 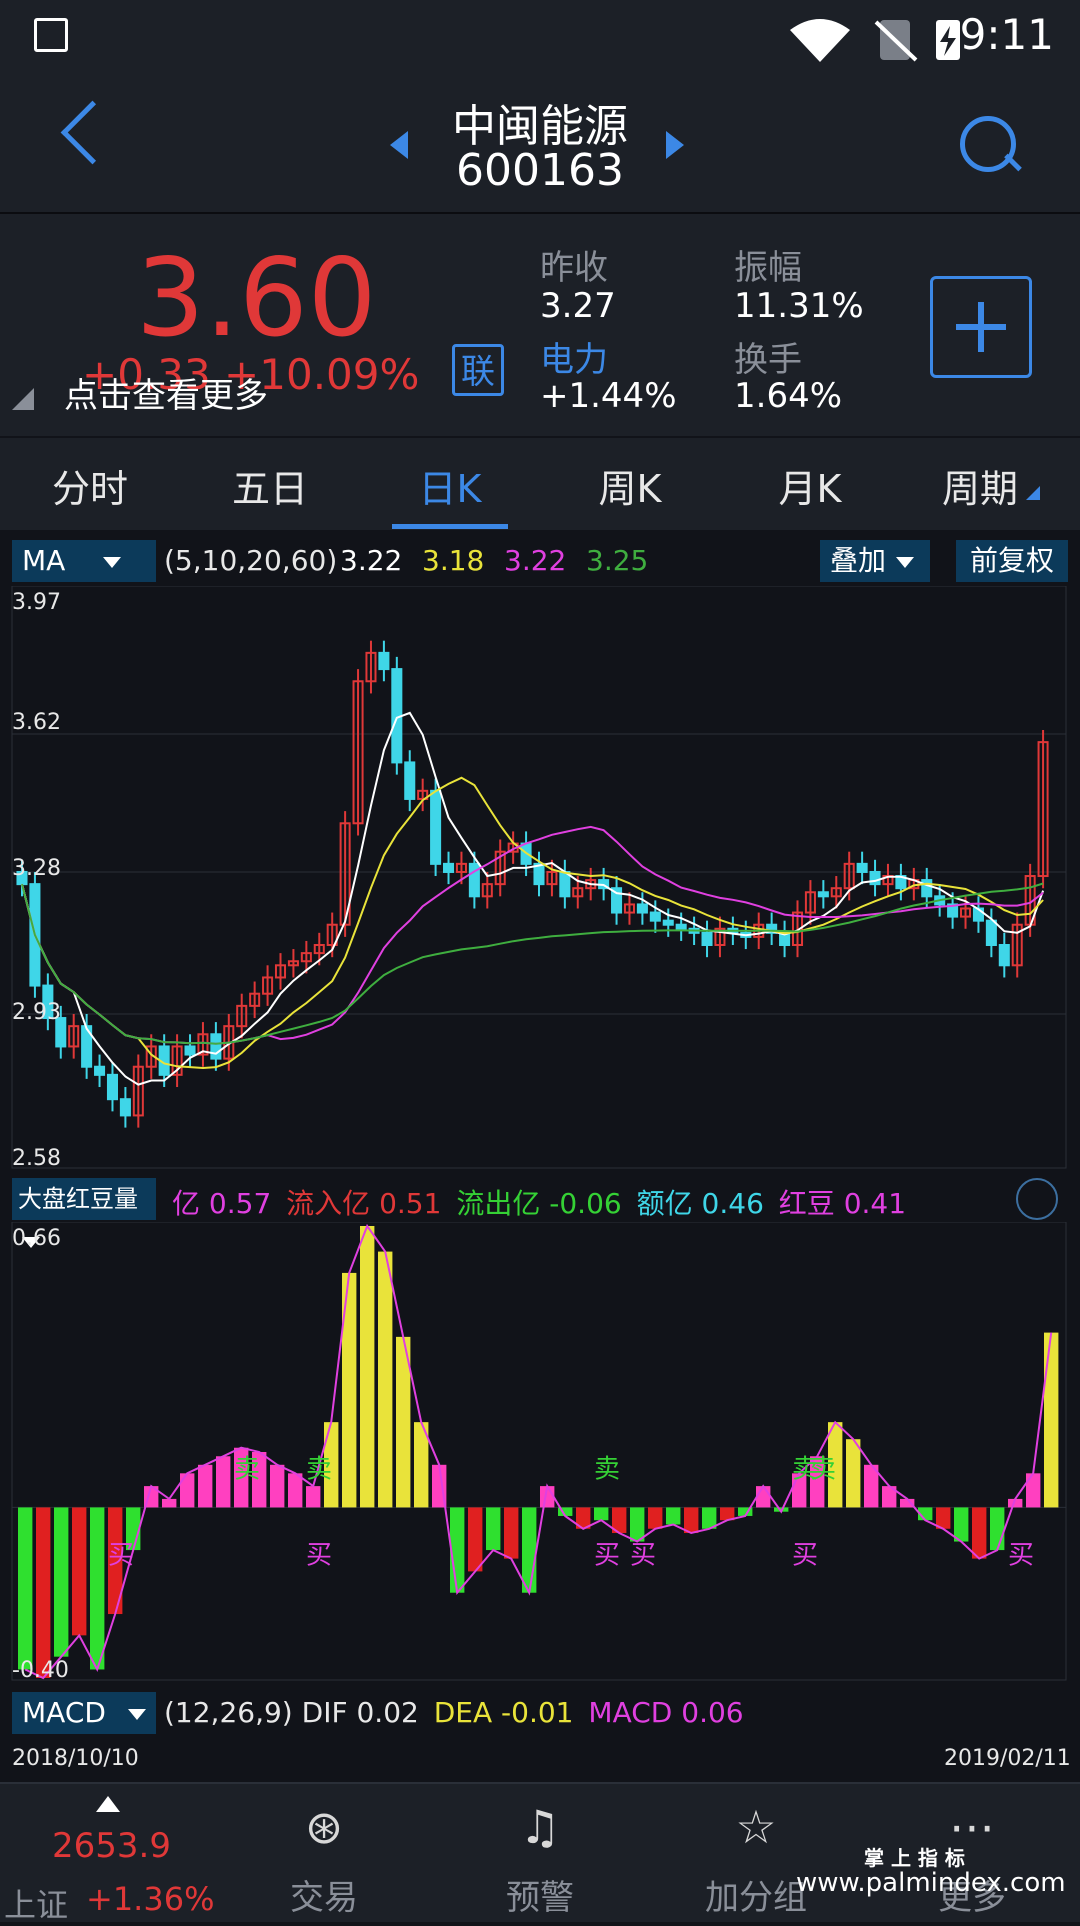 I want to click on nav-alert: 预警, so click(x=540, y=1894).